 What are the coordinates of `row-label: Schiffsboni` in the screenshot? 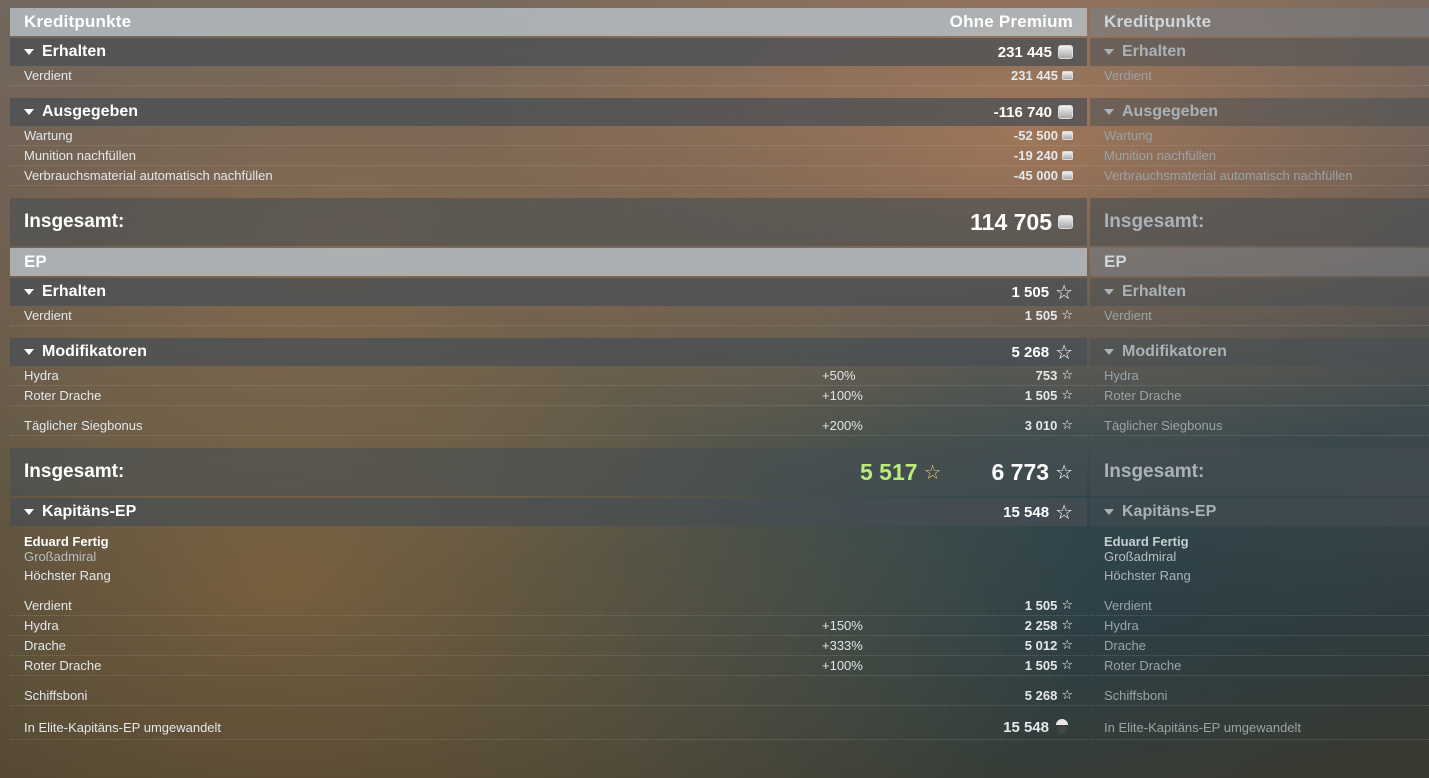 It's located at (1136, 695).